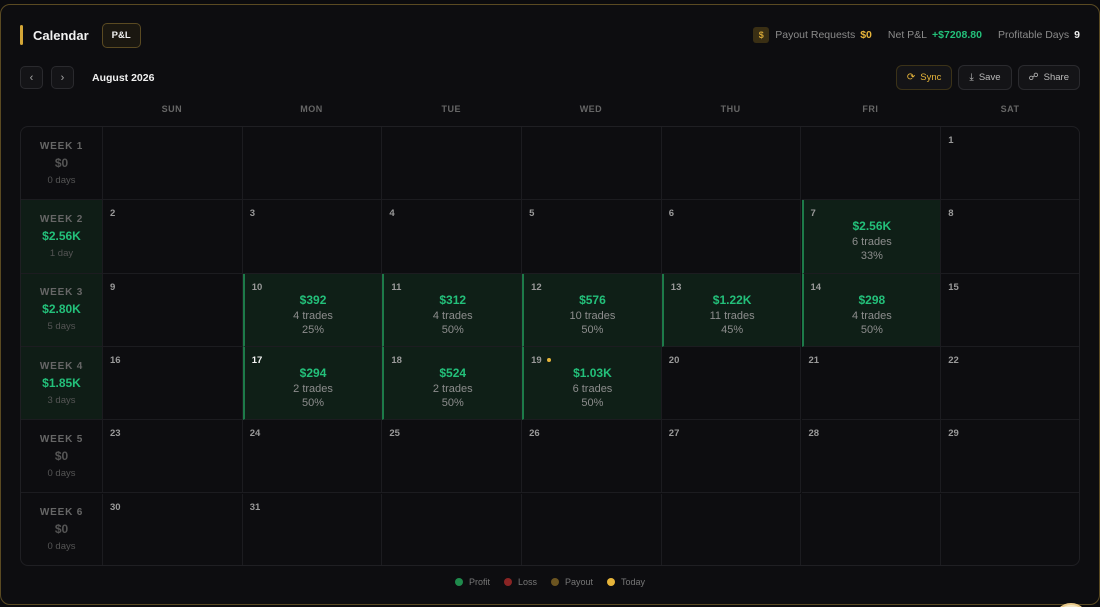 The width and height of the screenshot is (1100, 607). I want to click on day-cell: 18 $524 2 trades 50%, so click(452, 383).